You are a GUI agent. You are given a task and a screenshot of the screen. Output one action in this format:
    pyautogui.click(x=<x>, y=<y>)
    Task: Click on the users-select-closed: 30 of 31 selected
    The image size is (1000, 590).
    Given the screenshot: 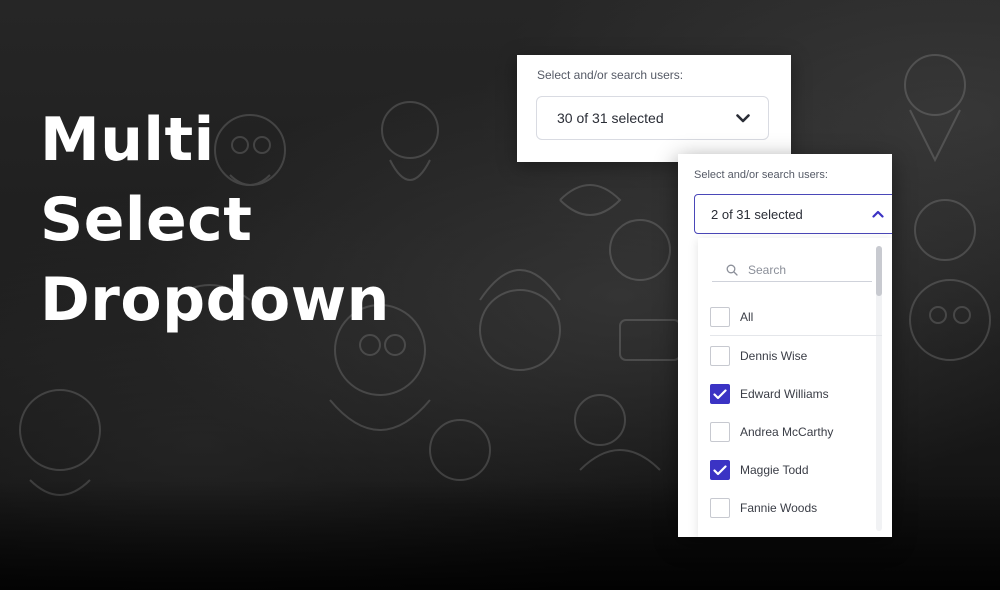 What is the action you would take?
    pyautogui.click(x=652, y=118)
    